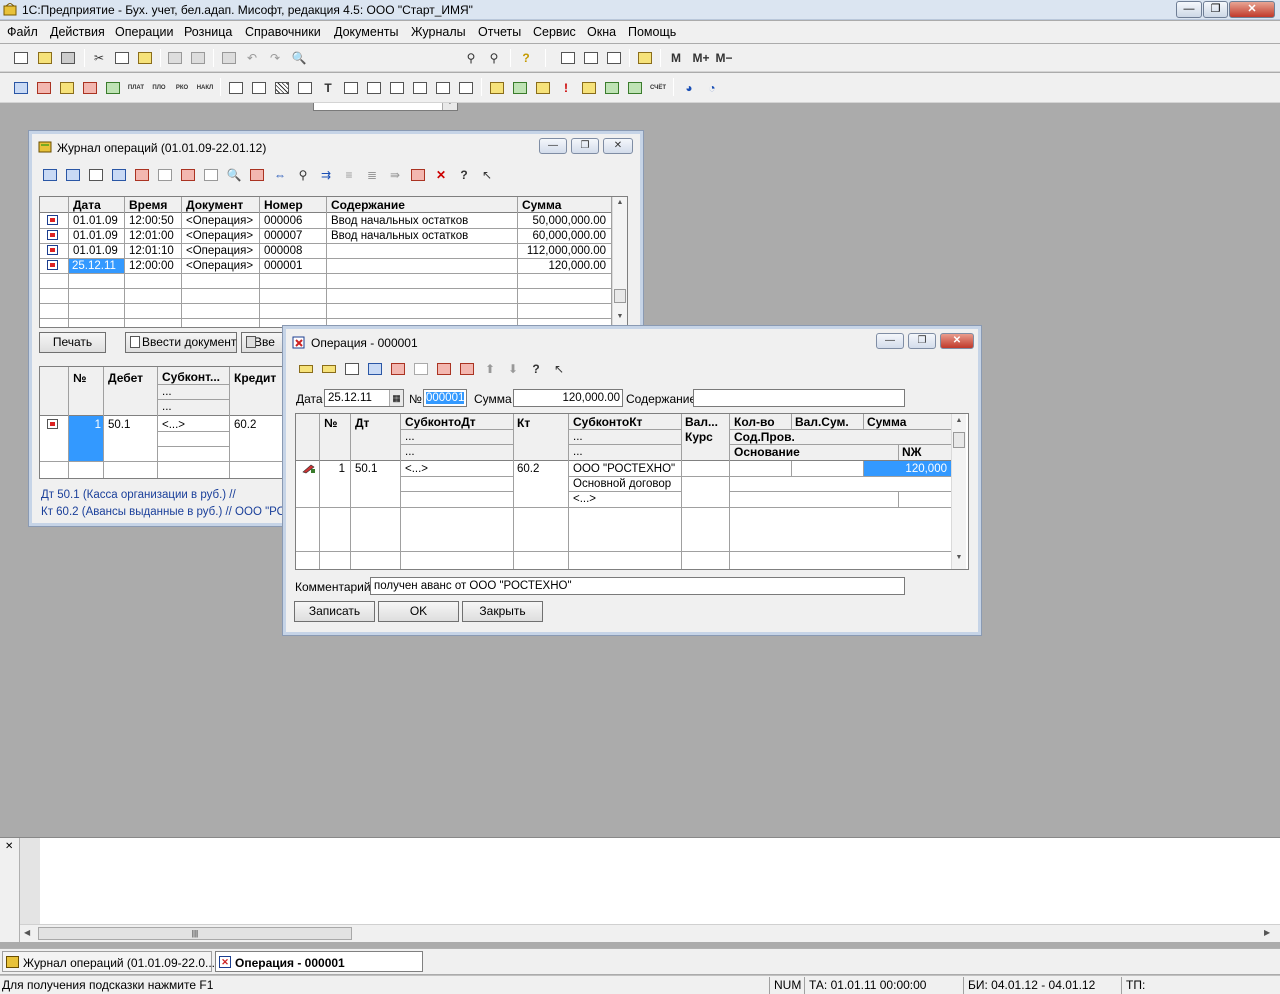 The height and width of the screenshot is (994, 1280). What do you see at coordinates (153, 205) in the screenshot?
I see `col-time: Время` at bounding box center [153, 205].